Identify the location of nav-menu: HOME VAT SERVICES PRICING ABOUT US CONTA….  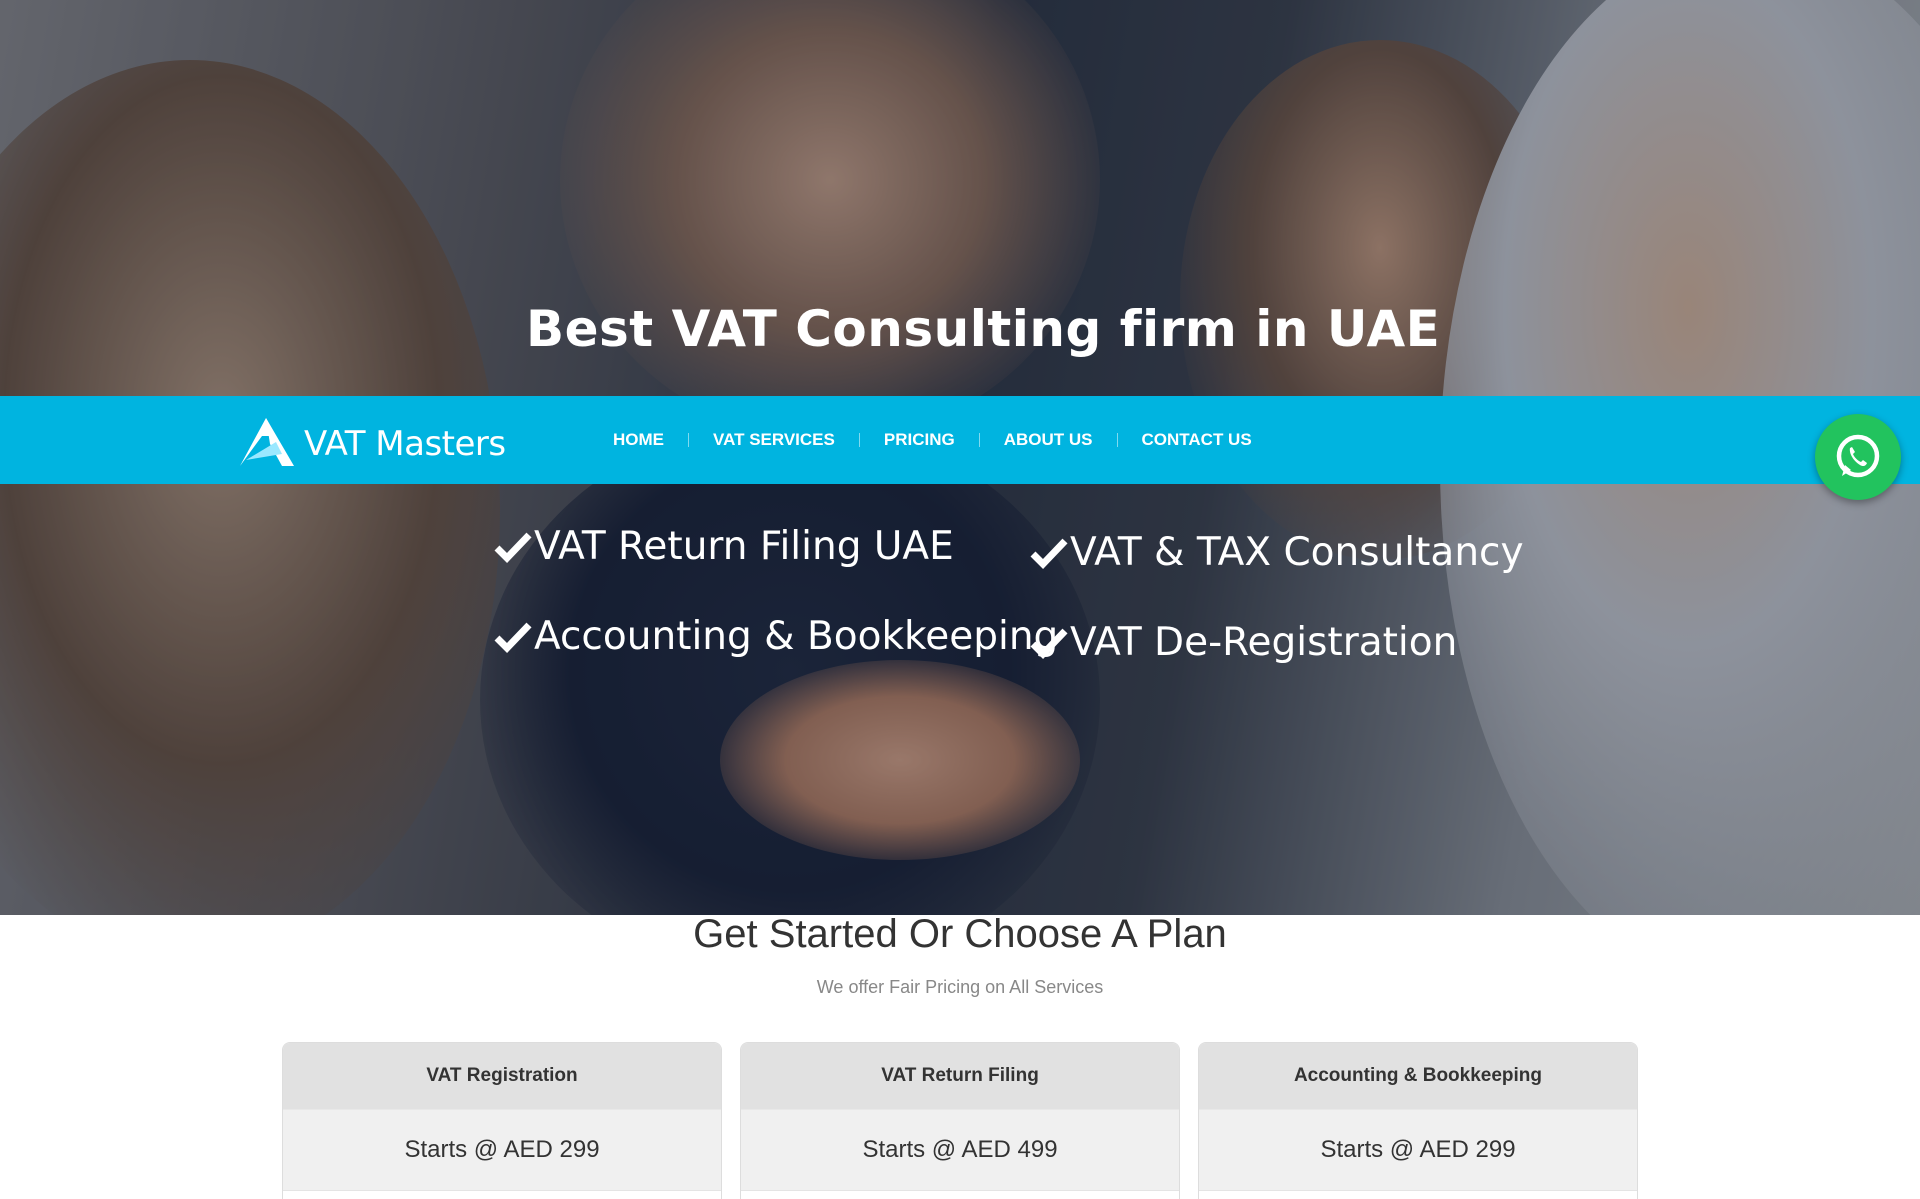
(932, 440).